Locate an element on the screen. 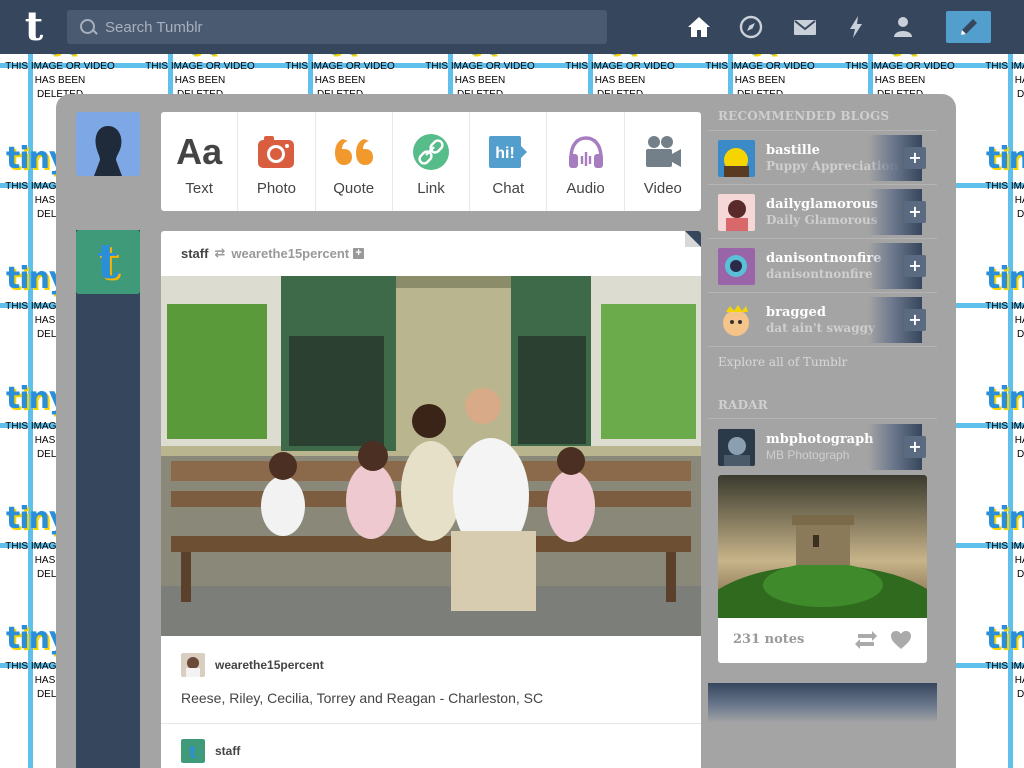 The width and height of the screenshot is (1024, 768). chat-hi-icon: hi! is located at coordinates (508, 152).